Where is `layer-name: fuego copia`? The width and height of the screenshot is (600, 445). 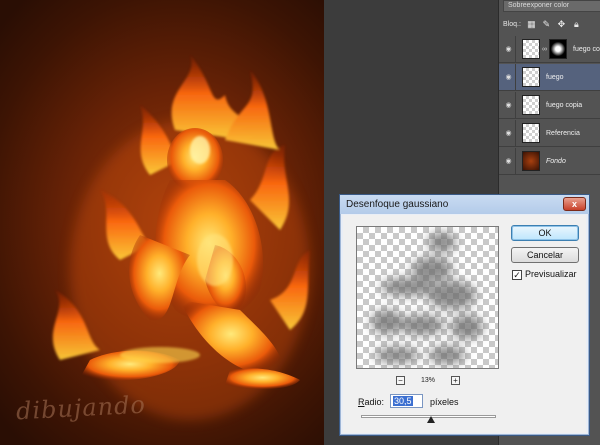 layer-name: fuego copia is located at coordinates (564, 105).